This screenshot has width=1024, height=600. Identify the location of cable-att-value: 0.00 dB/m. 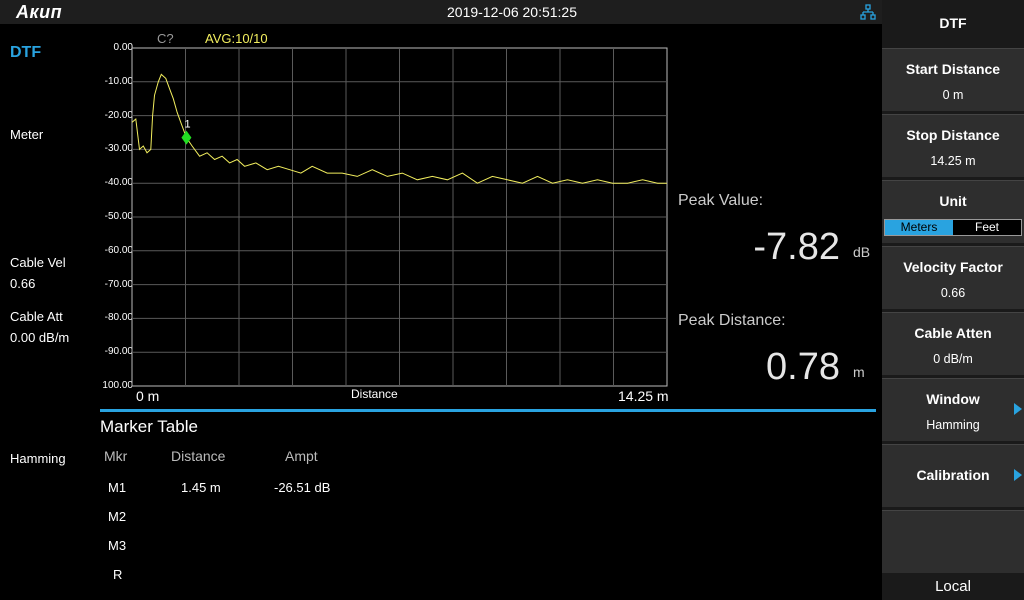
(40, 337).